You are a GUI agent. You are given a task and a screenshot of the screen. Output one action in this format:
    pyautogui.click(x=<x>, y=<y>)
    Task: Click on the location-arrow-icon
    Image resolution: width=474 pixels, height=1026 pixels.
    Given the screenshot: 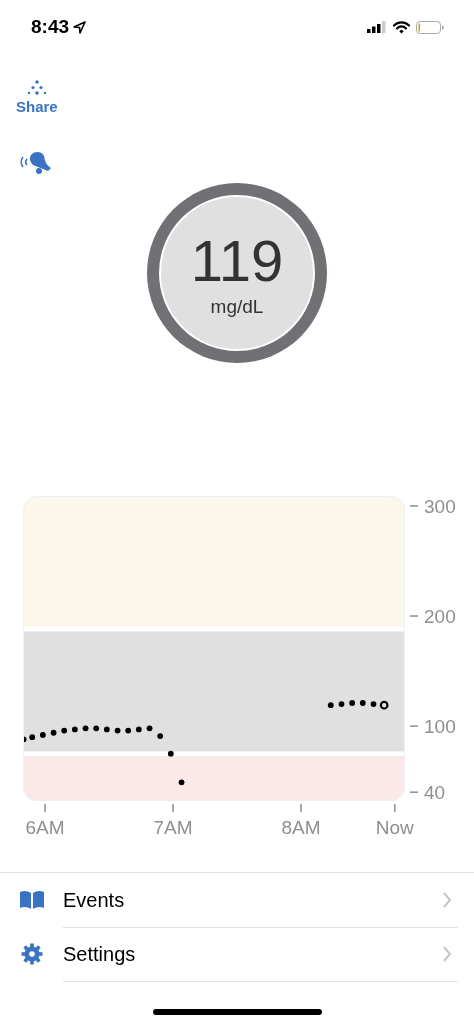 What is the action you would take?
    pyautogui.click(x=80, y=27)
    